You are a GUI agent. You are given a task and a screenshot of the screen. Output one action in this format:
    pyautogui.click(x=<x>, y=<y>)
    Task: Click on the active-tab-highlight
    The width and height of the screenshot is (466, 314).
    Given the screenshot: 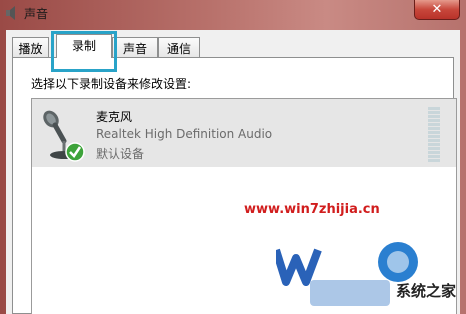 What is the action you would take?
    pyautogui.click(x=84, y=51)
    